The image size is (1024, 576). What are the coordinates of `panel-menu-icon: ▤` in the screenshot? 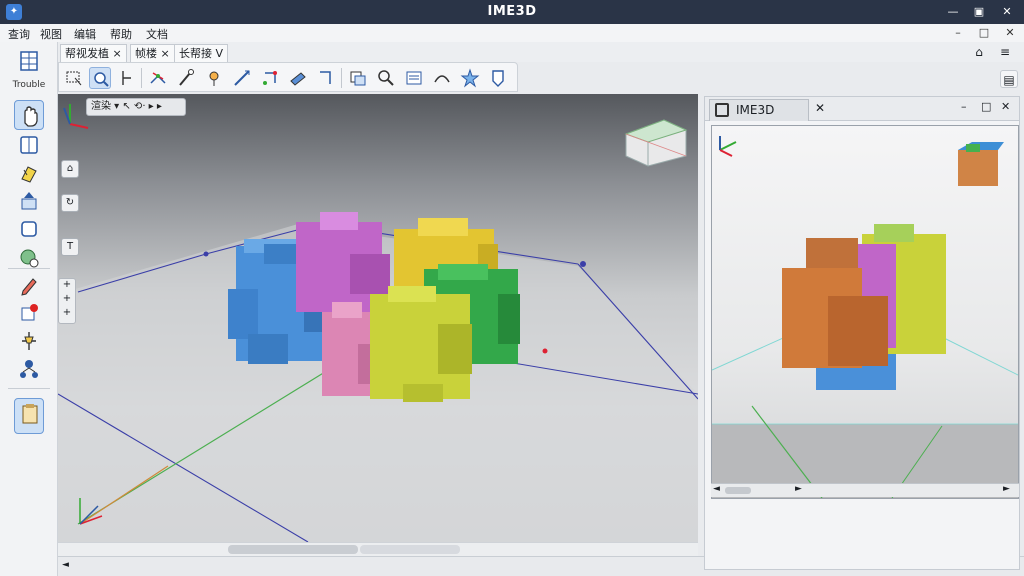 It's located at (1009, 79).